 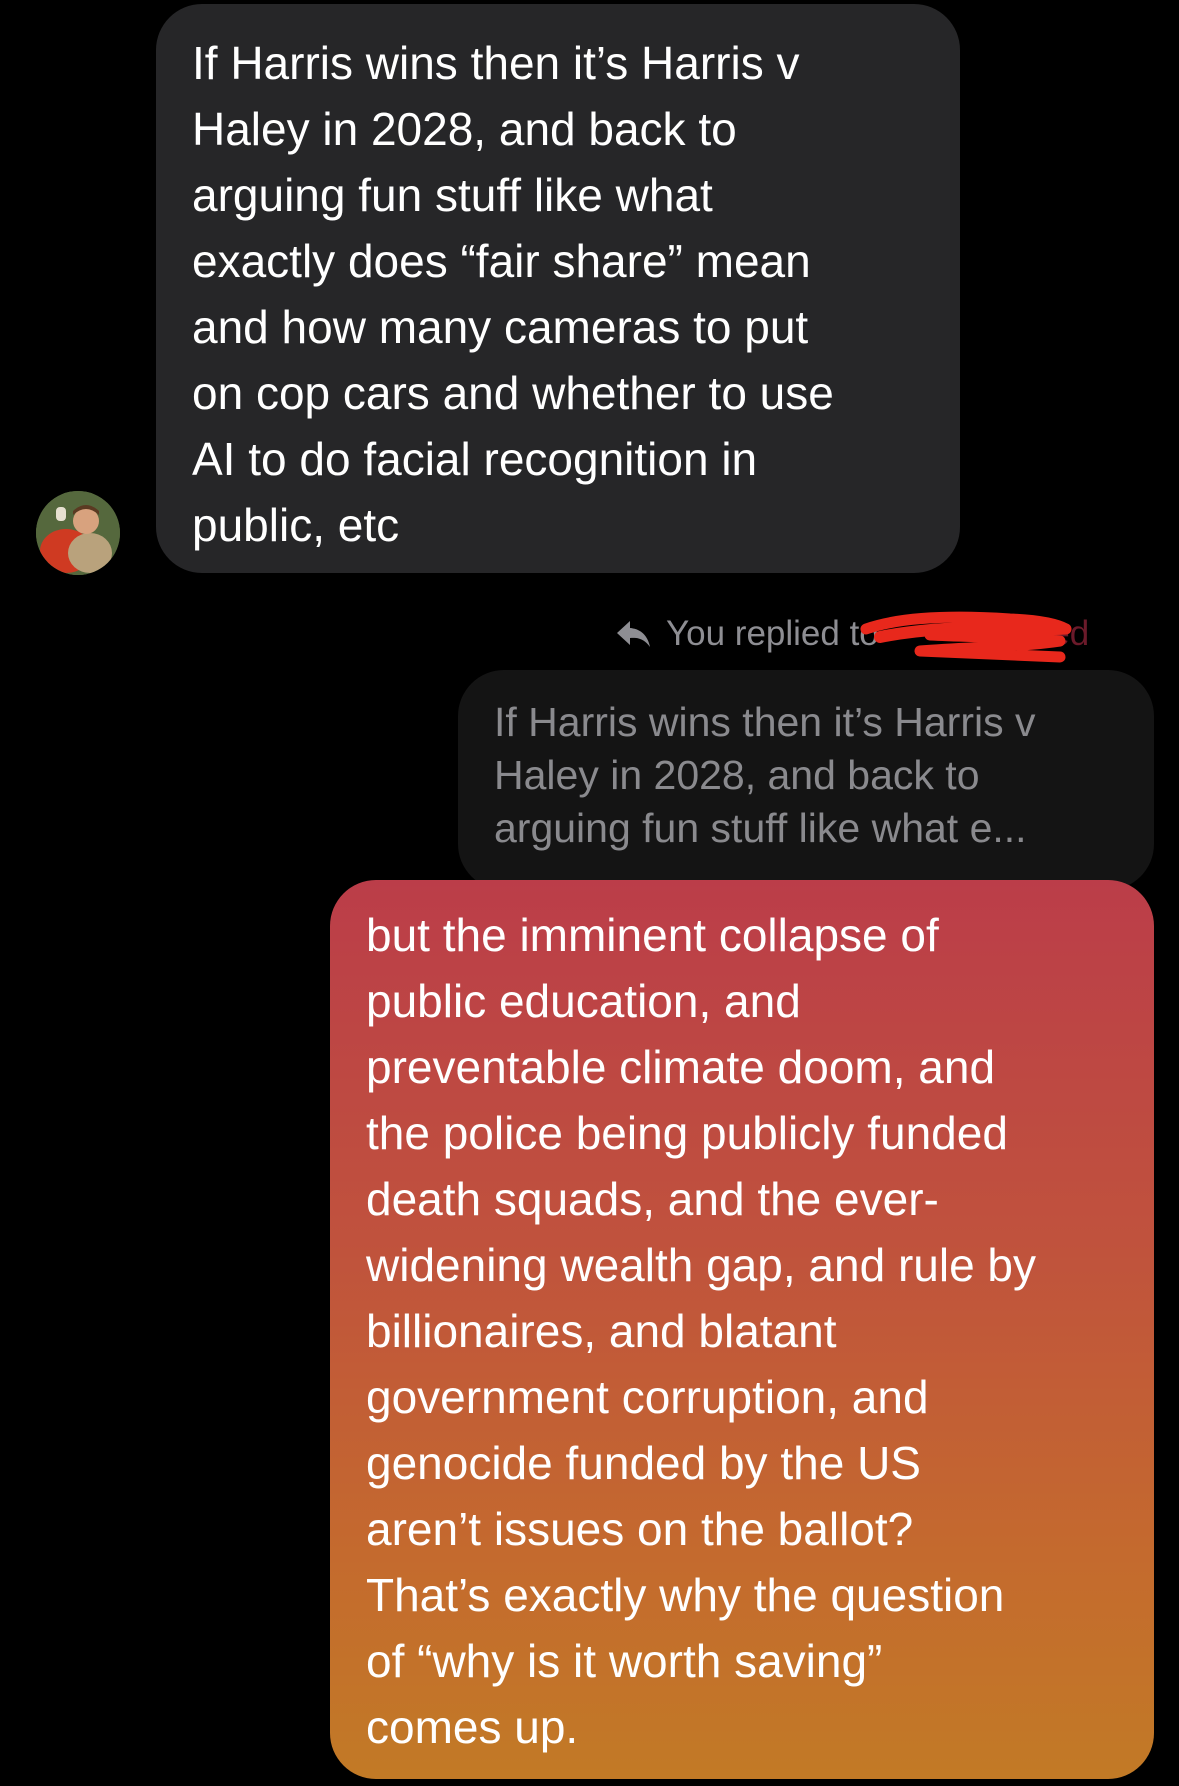 I want to click on avatar-photo-icon, so click(x=78, y=533).